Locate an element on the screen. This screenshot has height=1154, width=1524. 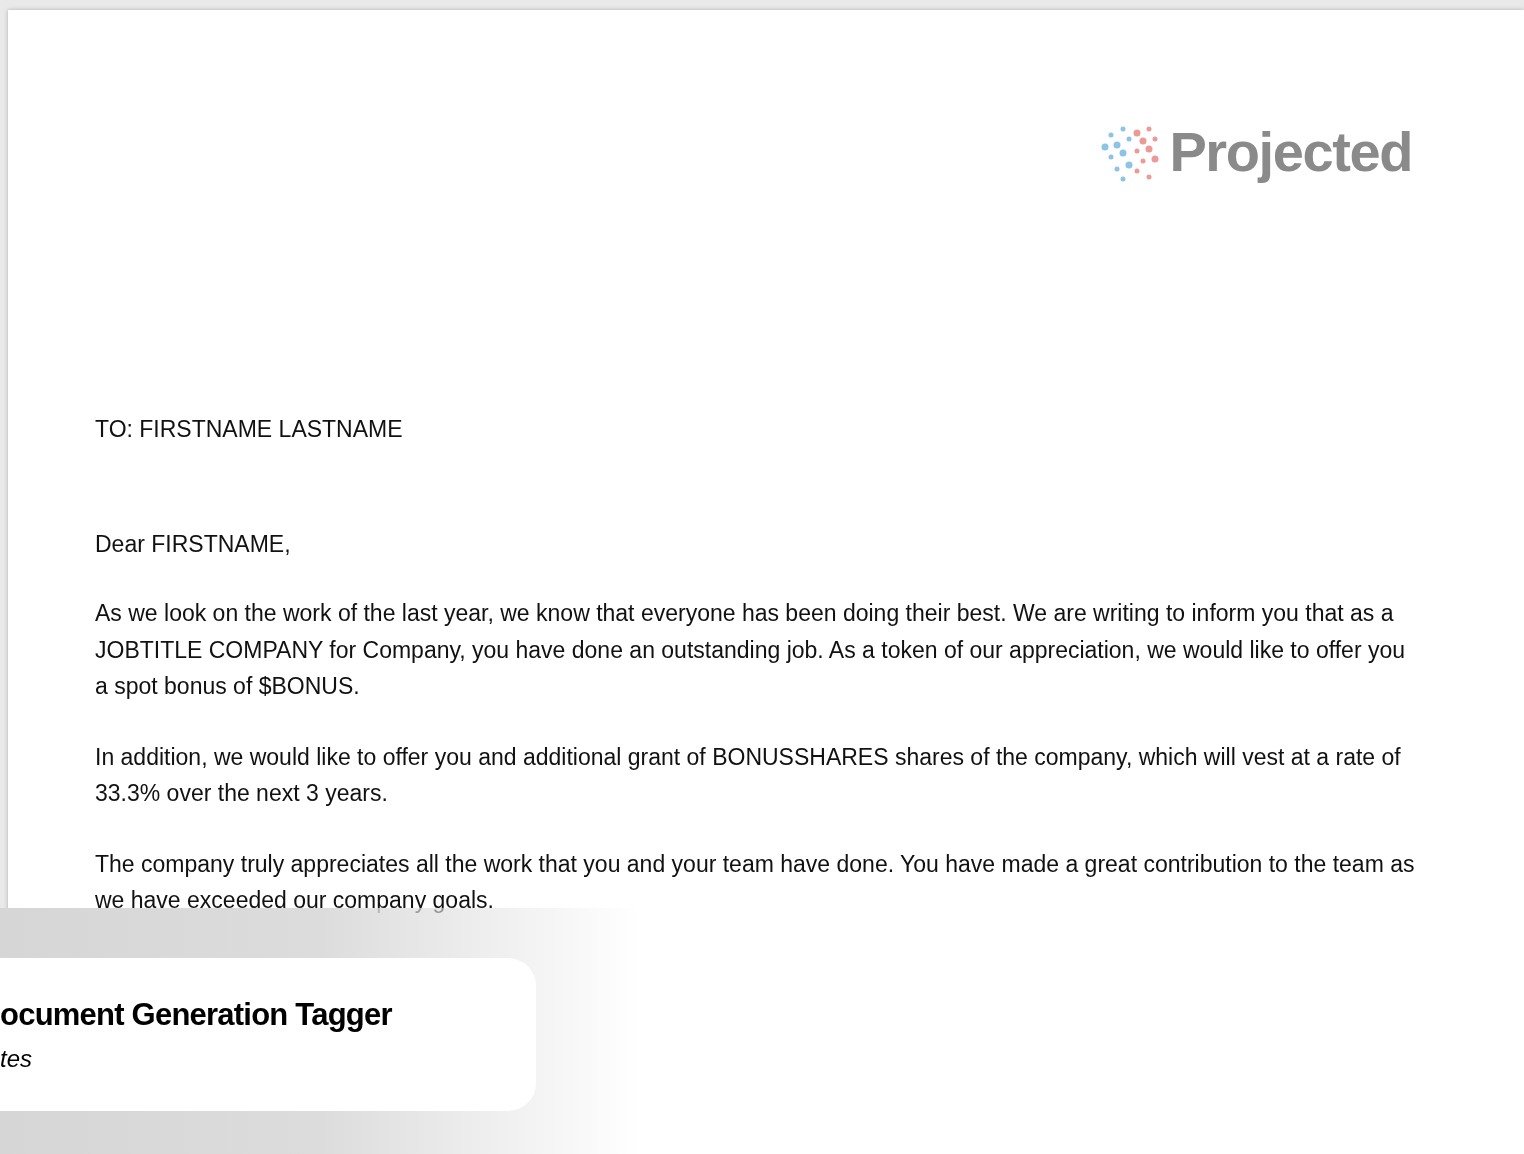
greeting: Dear FIRSTNAME, is located at coordinates (193, 544).